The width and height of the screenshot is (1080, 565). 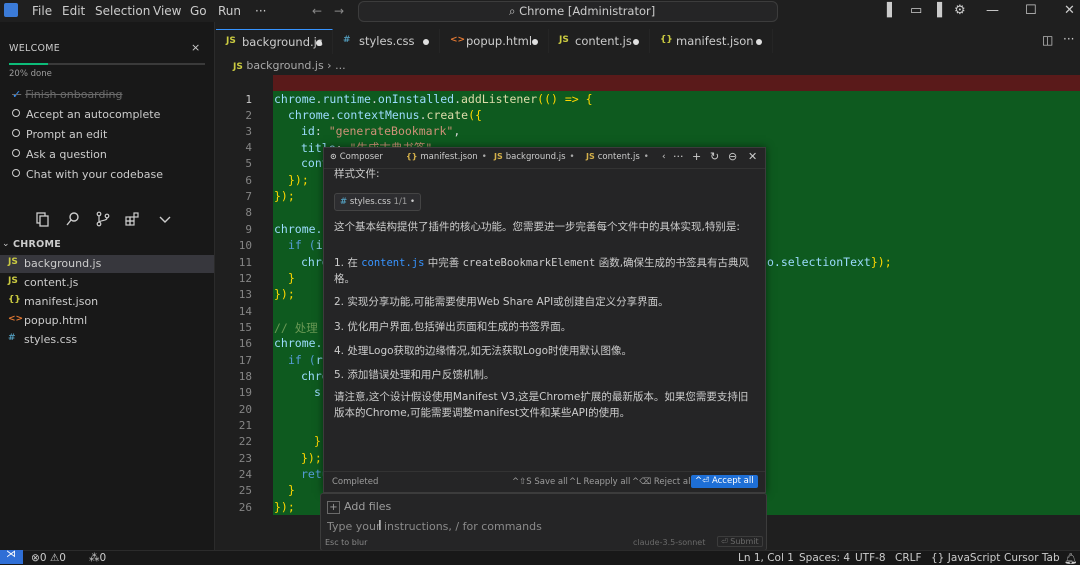 I want to click on accept-all-button: ^⏎ Accept all, so click(x=724, y=481).